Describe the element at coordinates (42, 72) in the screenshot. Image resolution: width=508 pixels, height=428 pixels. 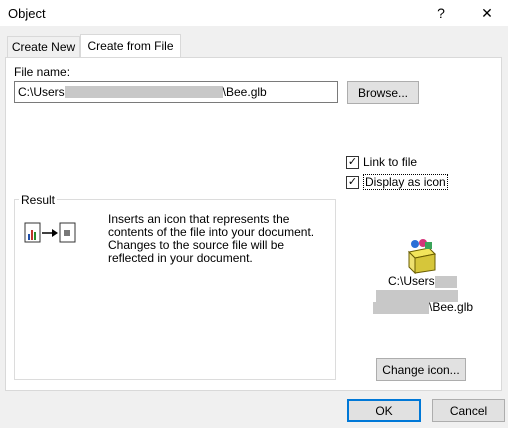
I see `file-name-label: File name:` at that location.